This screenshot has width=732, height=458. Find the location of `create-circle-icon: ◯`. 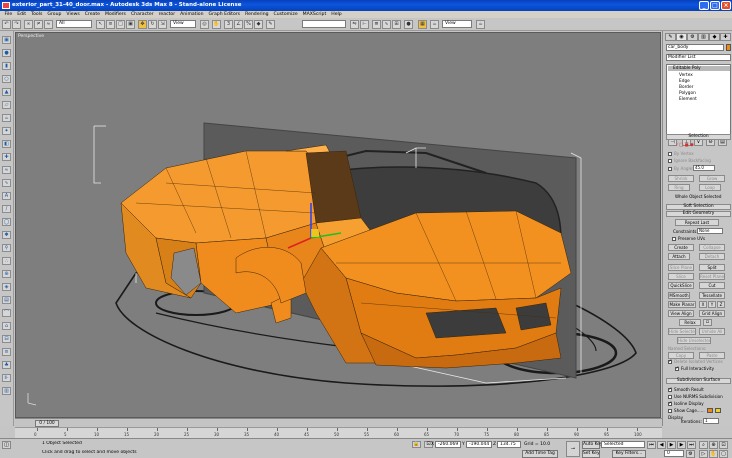

create-circle-icon: ◯ is located at coordinates (6, 222).